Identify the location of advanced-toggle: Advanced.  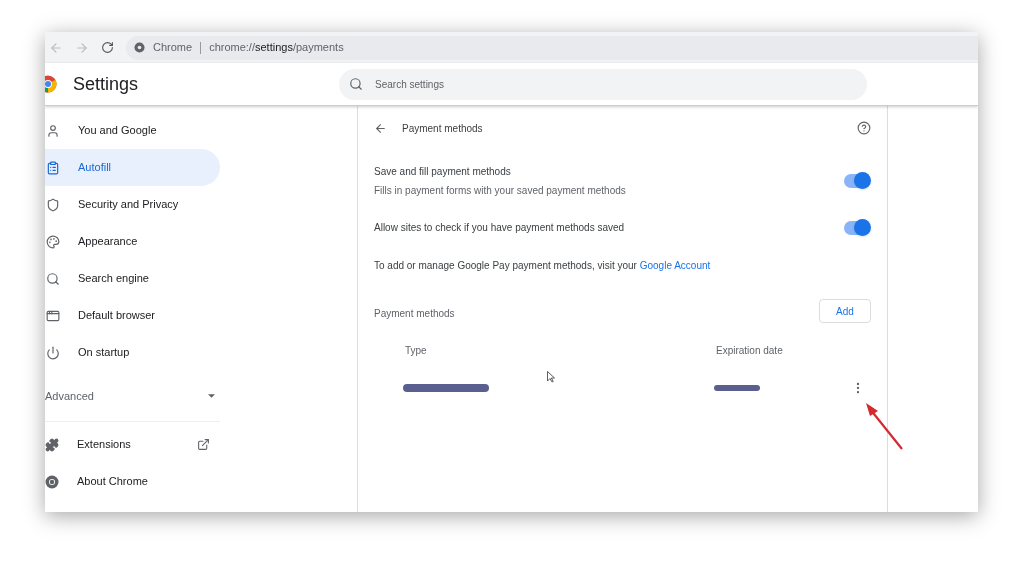
(130, 396).